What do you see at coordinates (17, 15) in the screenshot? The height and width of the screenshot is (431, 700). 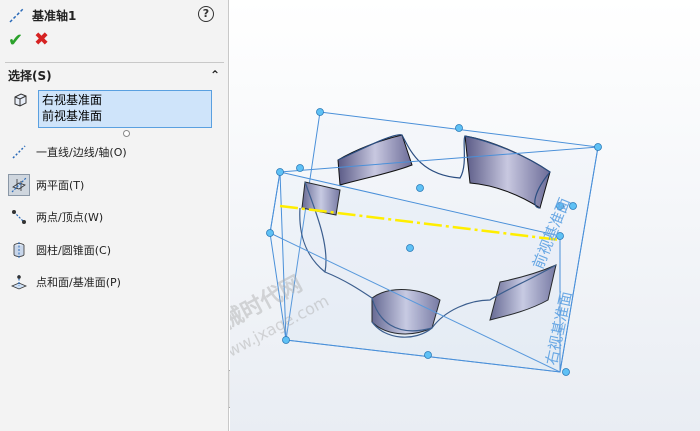 I see `axis-feature-icon` at bounding box center [17, 15].